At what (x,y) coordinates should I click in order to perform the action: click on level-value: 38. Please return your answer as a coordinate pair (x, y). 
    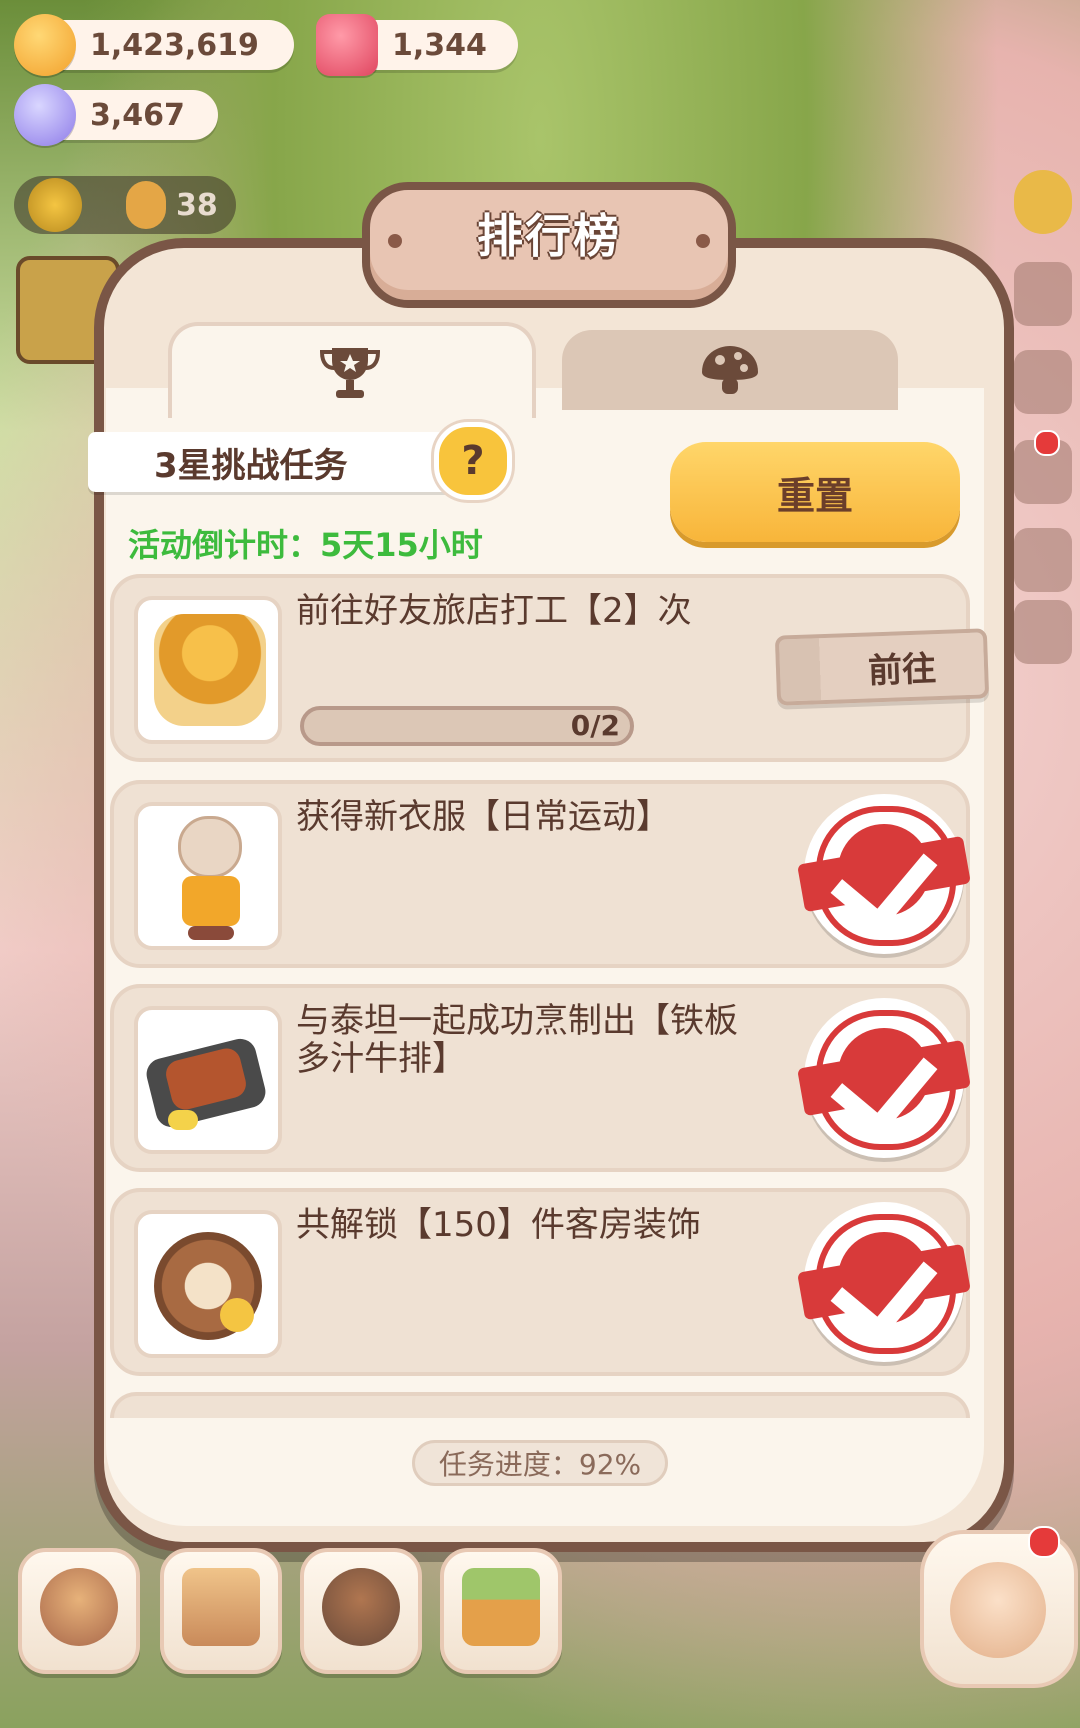
    Looking at the image, I should click on (197, 205).